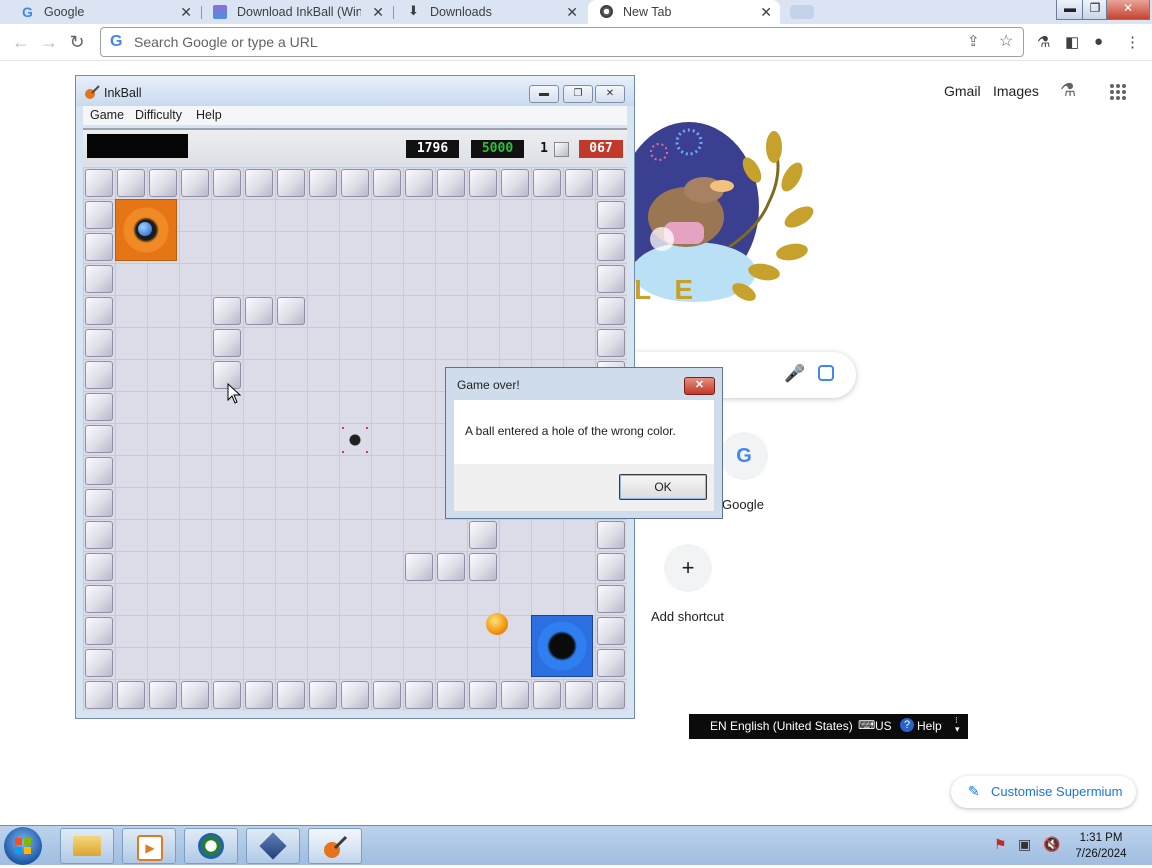 The height and width of the screenshot is (868, 1152). Describe the element at coordinates (802, 12) in the screenshot. I see `new-tab-button` at that location.